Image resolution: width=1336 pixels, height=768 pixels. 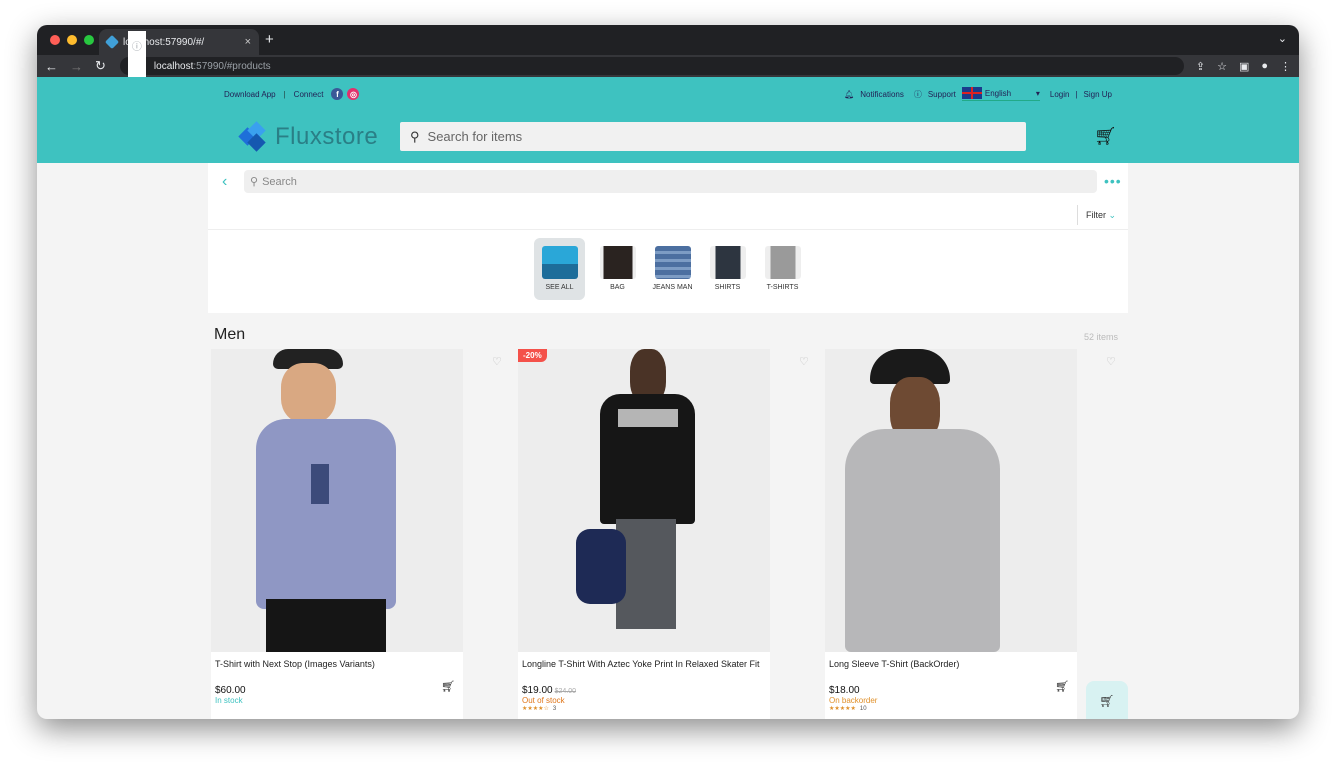 What do you see at coordinates (337, 671) in the screenshot?
I see `product-name: T-Shirt with Next Stop (Images Variants)` at bounding box center [337, 671].